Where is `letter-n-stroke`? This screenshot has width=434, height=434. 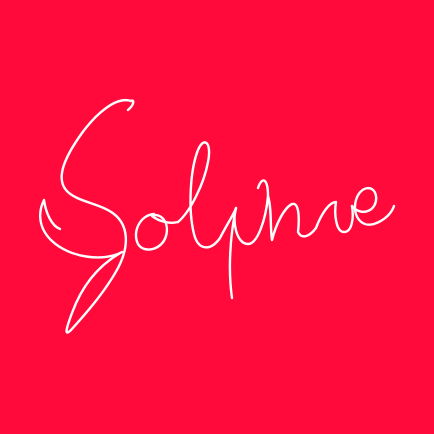
letter-n-stroke is located at coordinates (292, 218).